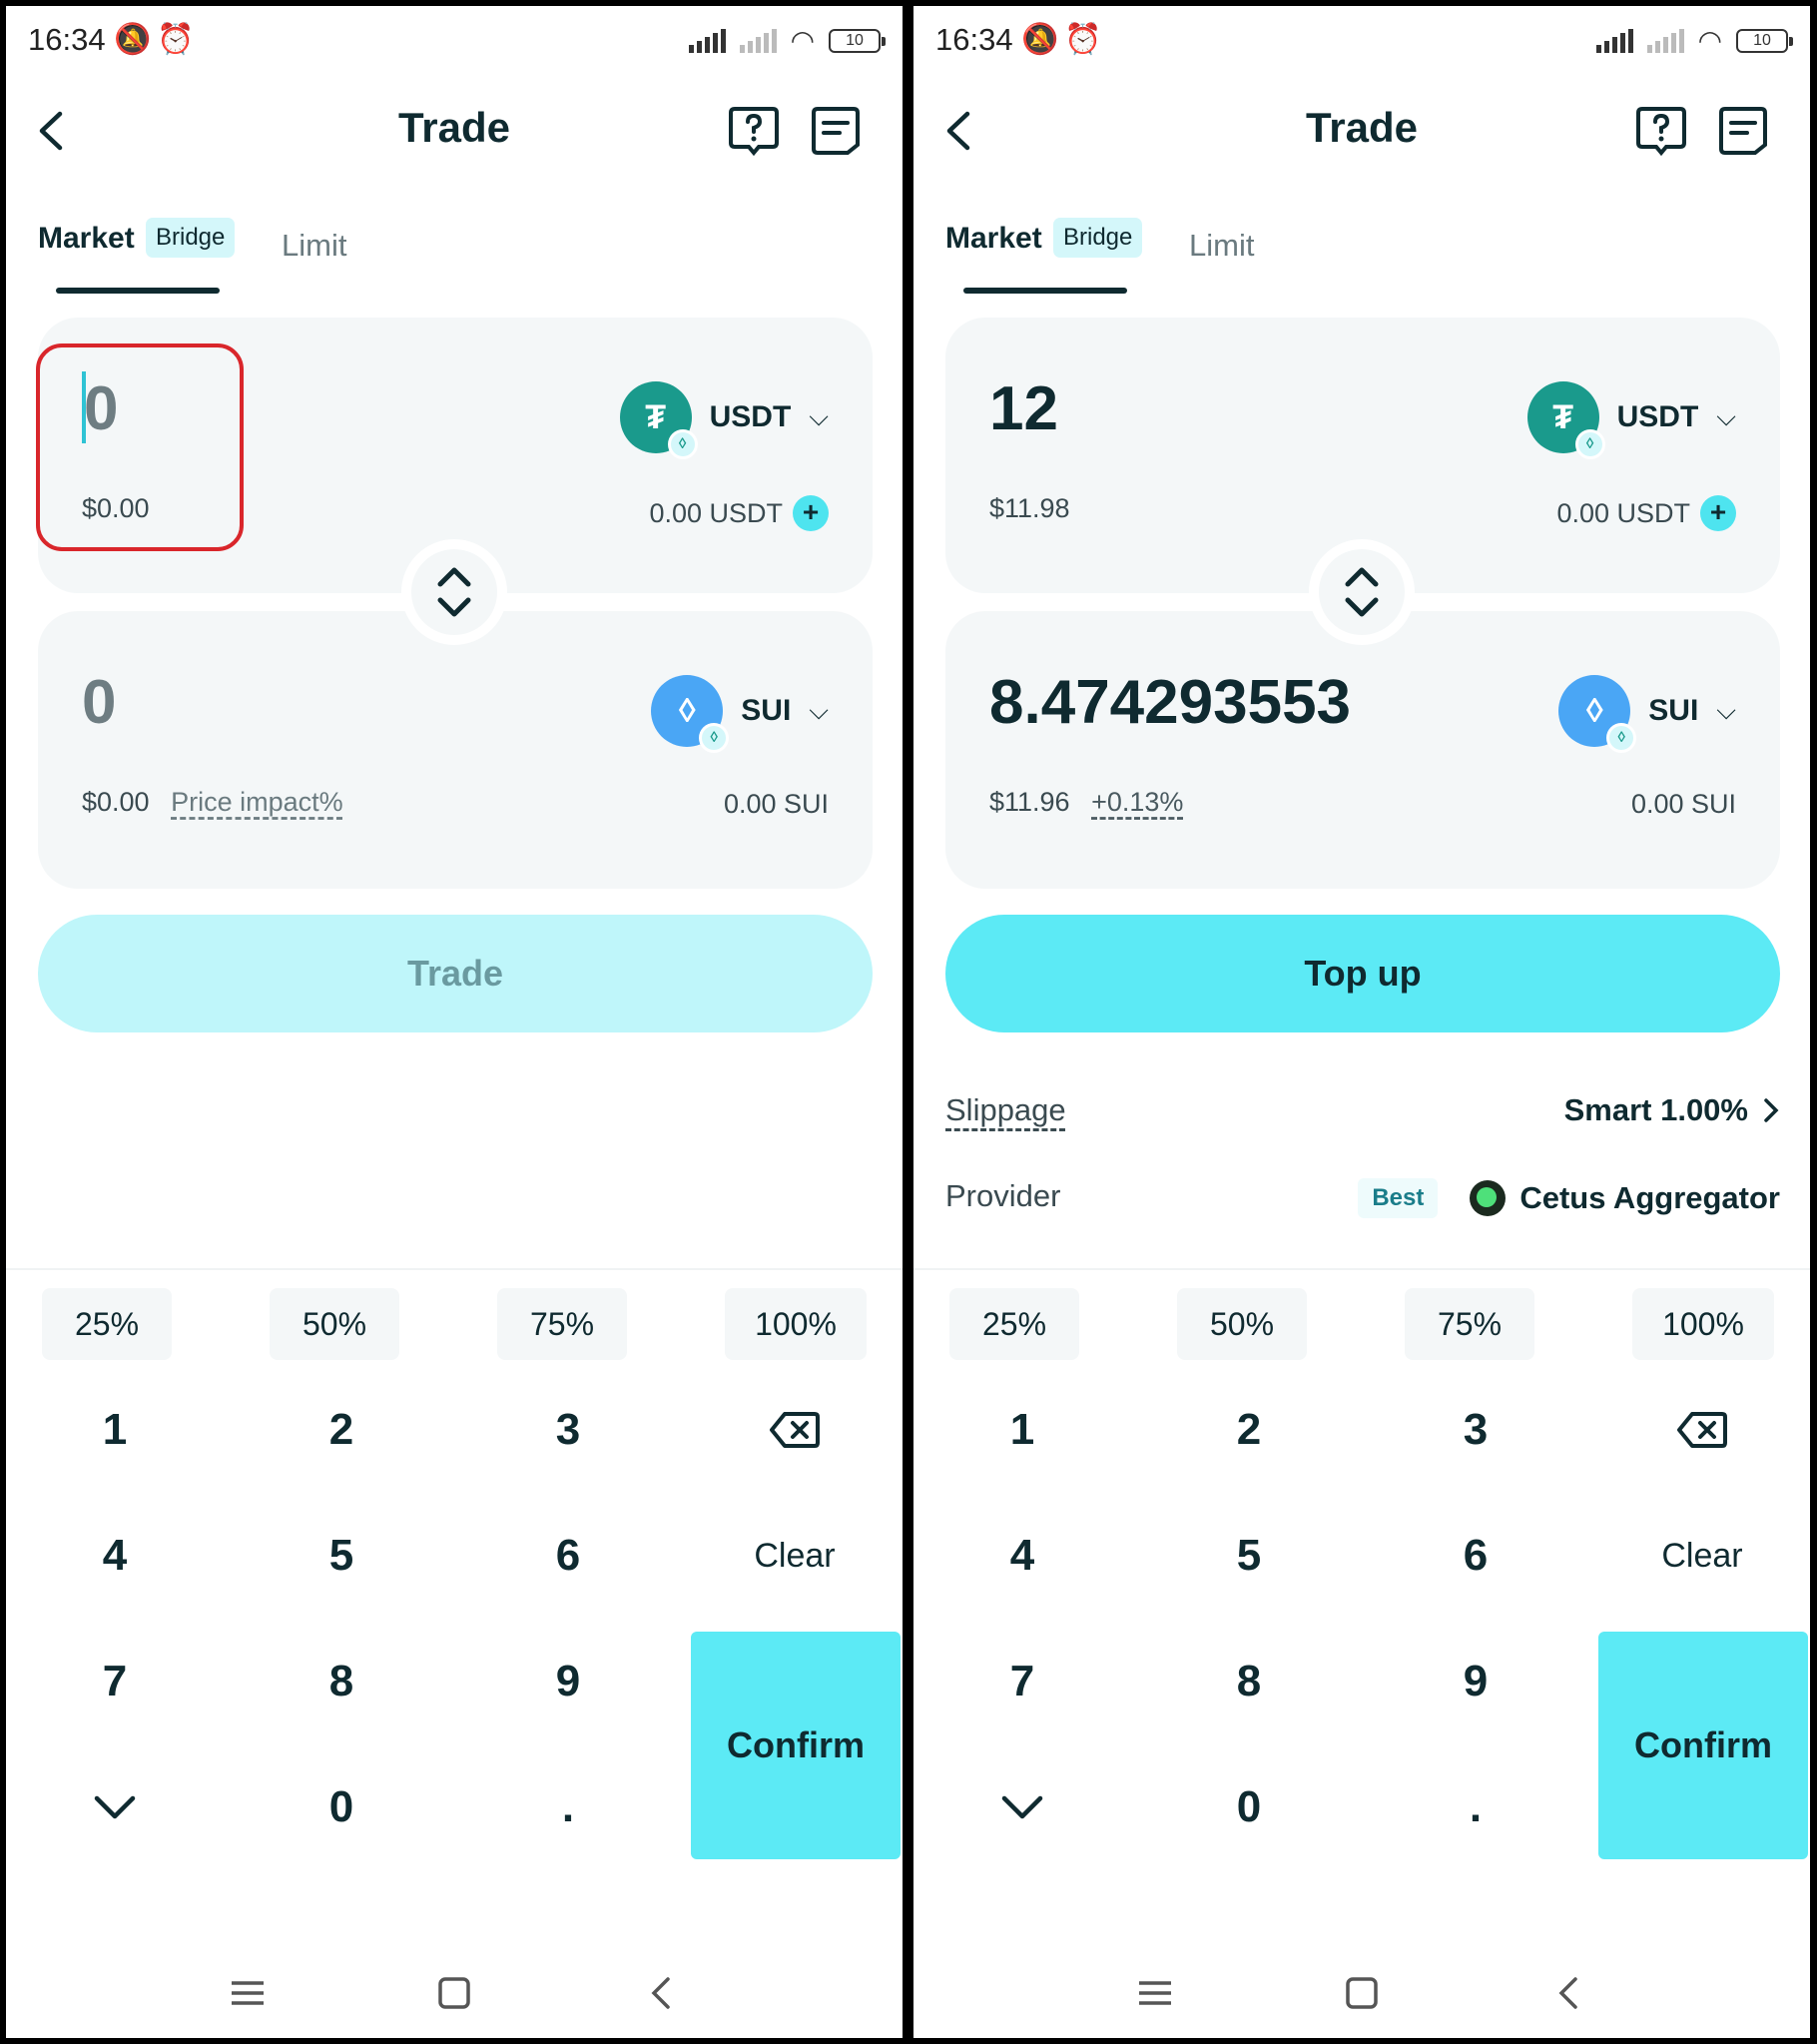  I want to click on trade-button: Trade, so click(456, 973).